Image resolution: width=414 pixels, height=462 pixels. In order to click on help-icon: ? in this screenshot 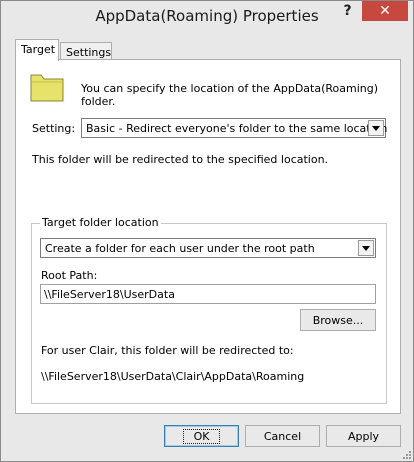, I will do `click(347, 11)`.